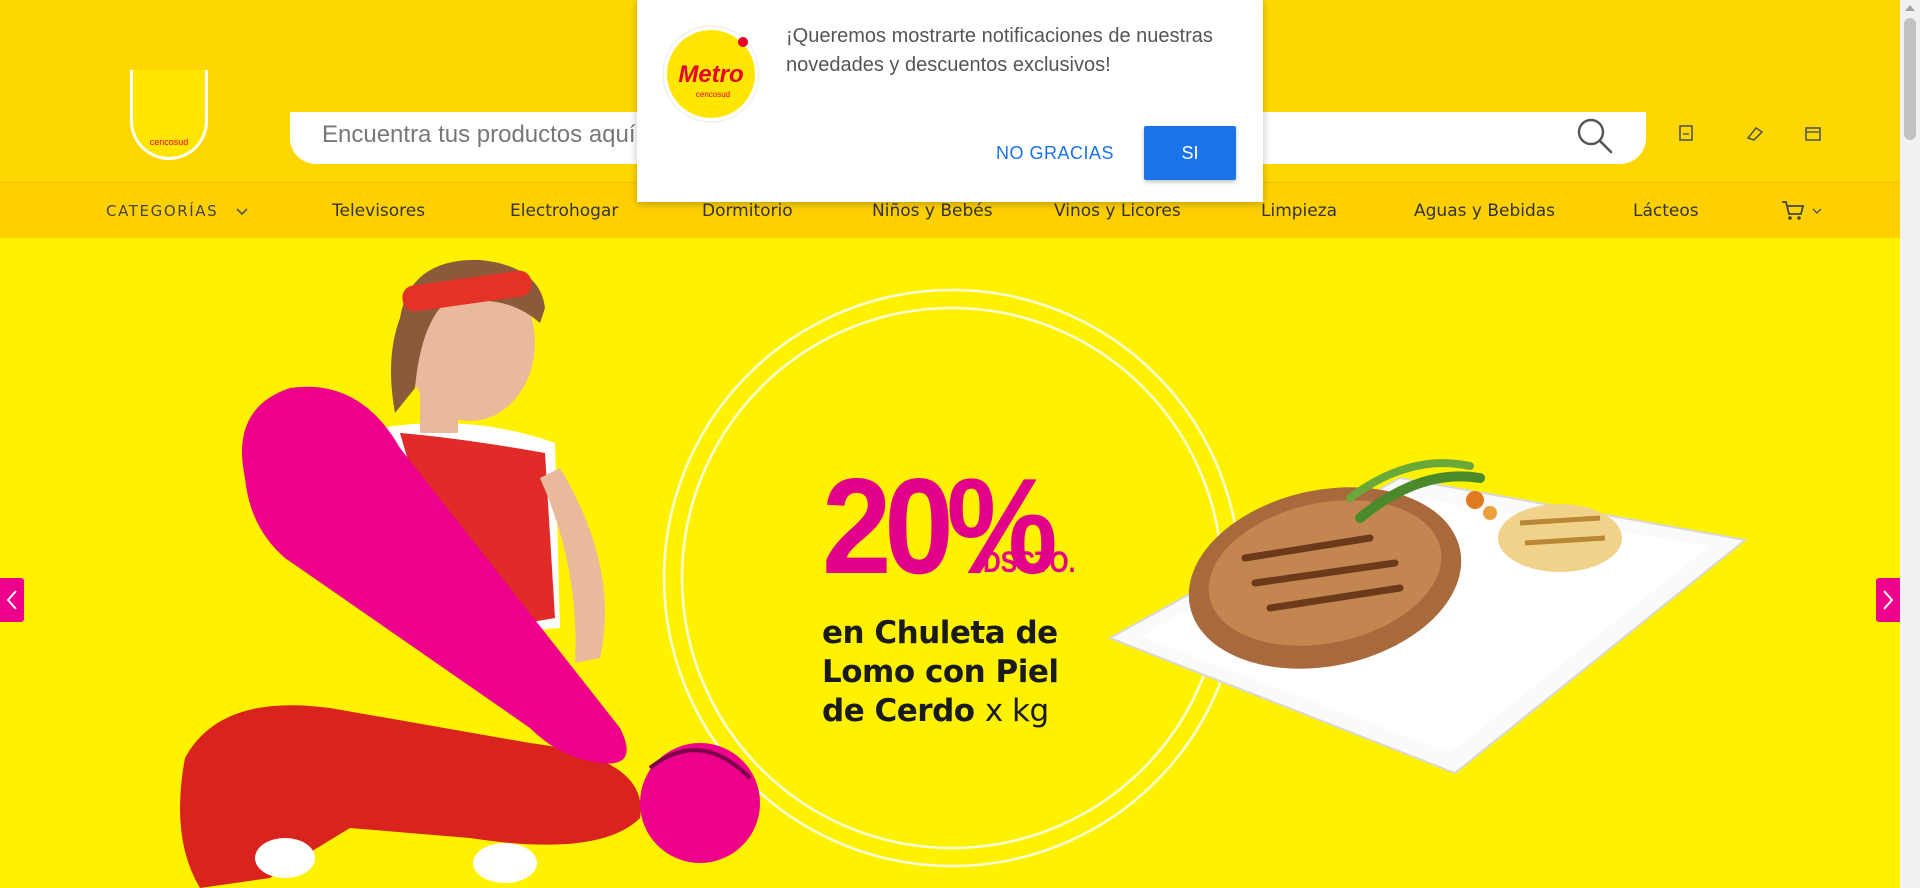  Describe the element at coordinates (1299, 211) in the screenshot. I see `nav-item-limpieza: Limpieza` at that location.